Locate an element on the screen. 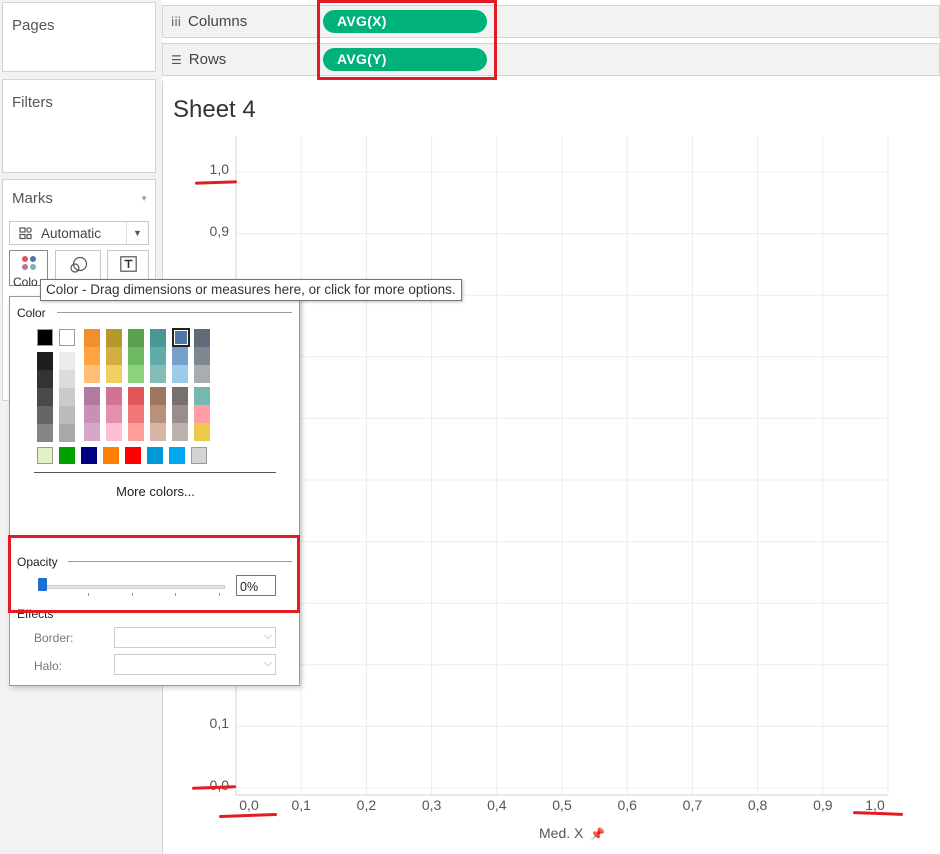 Image resolution: width=940 pixels, height=854 pixels. pin-icon: 📌 is located at coordinates (598, 834).